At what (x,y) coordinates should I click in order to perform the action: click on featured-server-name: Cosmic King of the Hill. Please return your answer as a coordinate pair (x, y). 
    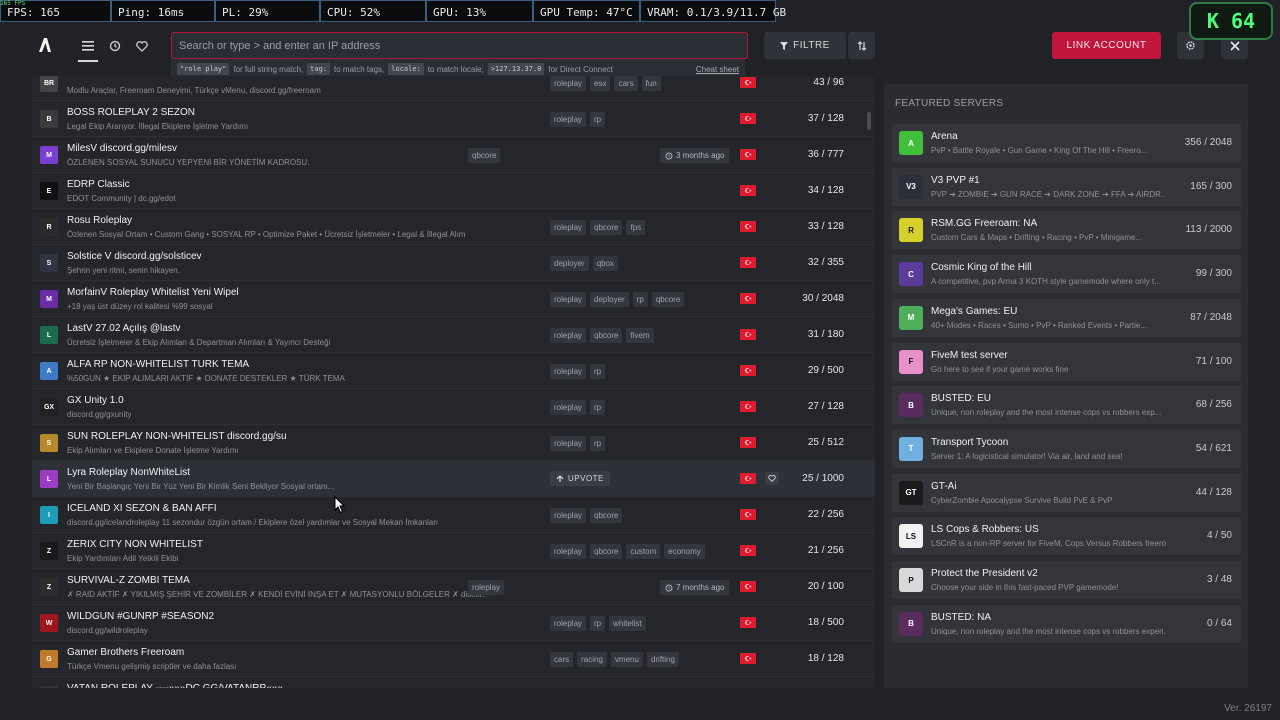
    Looking at the image, I should click on (981, 268).